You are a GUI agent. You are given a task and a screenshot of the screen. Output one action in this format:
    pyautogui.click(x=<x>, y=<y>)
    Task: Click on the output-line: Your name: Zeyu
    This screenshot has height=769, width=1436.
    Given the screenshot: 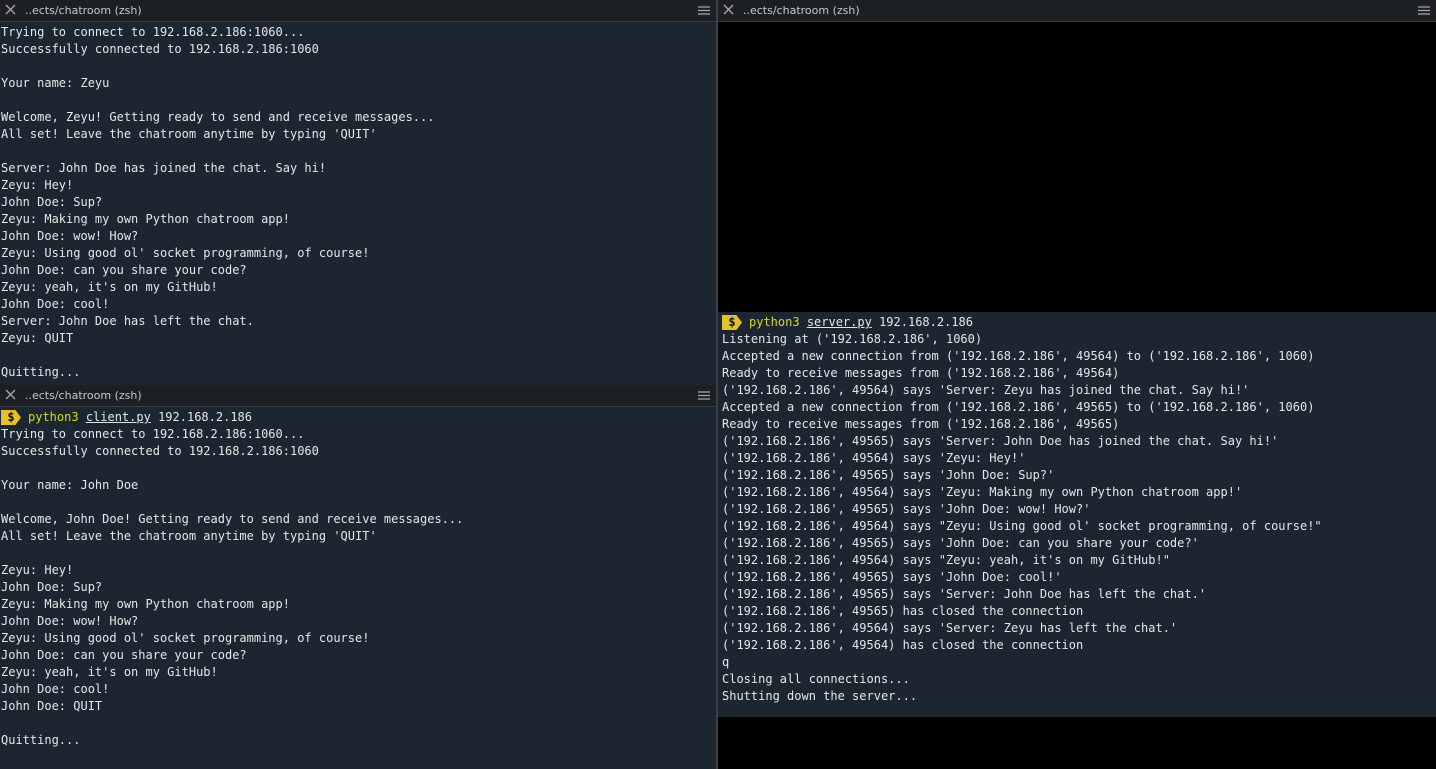 What is the action you would take?
    pyautogui.click(x=55, y=83)
    